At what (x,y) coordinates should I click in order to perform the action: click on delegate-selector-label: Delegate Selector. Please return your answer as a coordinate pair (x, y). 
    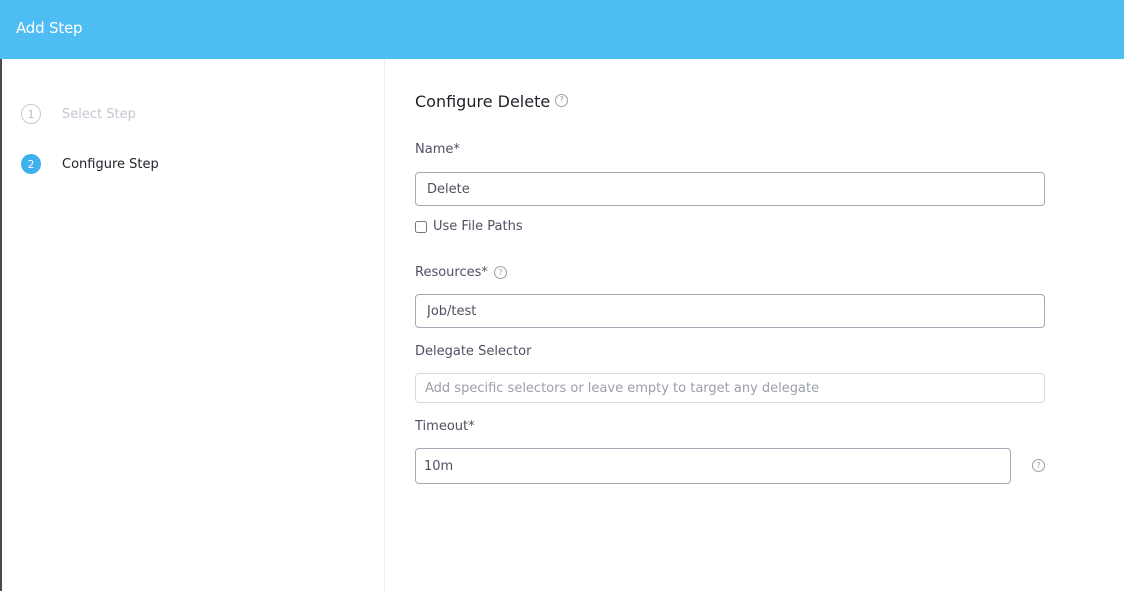
    Looking at the image, I should click on (473, 351).